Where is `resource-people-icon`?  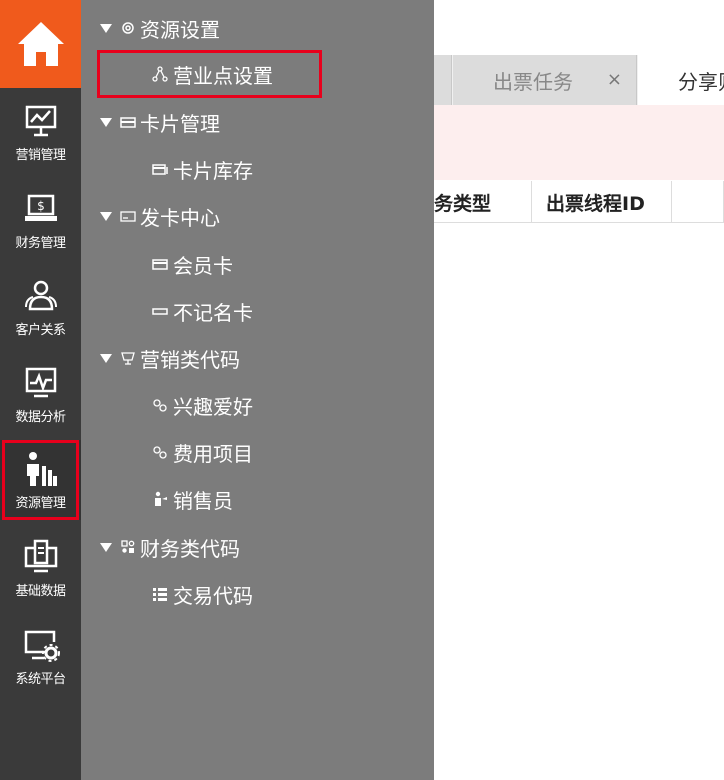 resource-people-icon is located at coordinates (41, 468).